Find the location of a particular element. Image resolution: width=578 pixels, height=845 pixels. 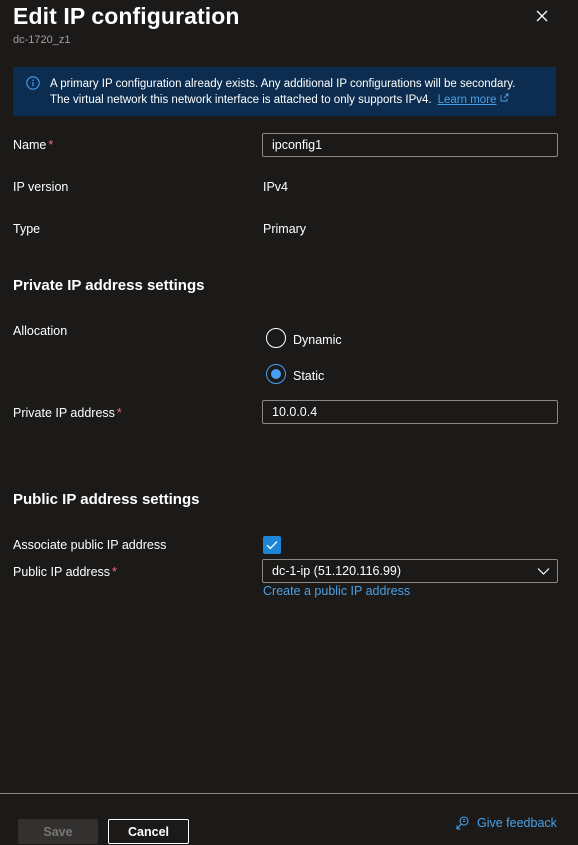

public-ip-address-label-text: Public IP address is located at coordinates (62, 572).